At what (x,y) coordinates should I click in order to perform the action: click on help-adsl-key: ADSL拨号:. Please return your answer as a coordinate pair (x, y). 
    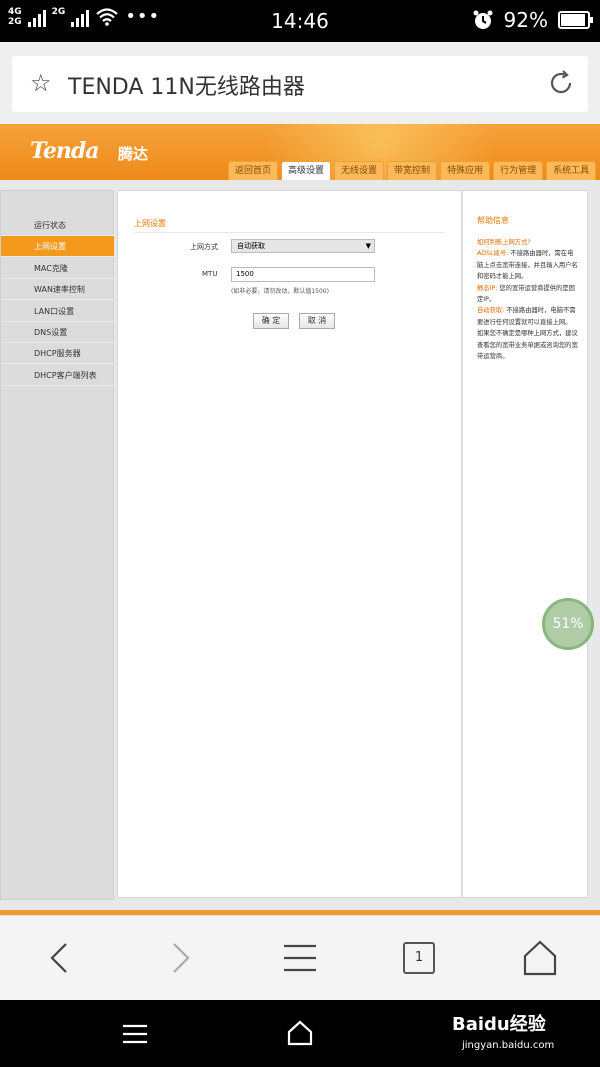
    Looking at the image, I should click on (493, 254).